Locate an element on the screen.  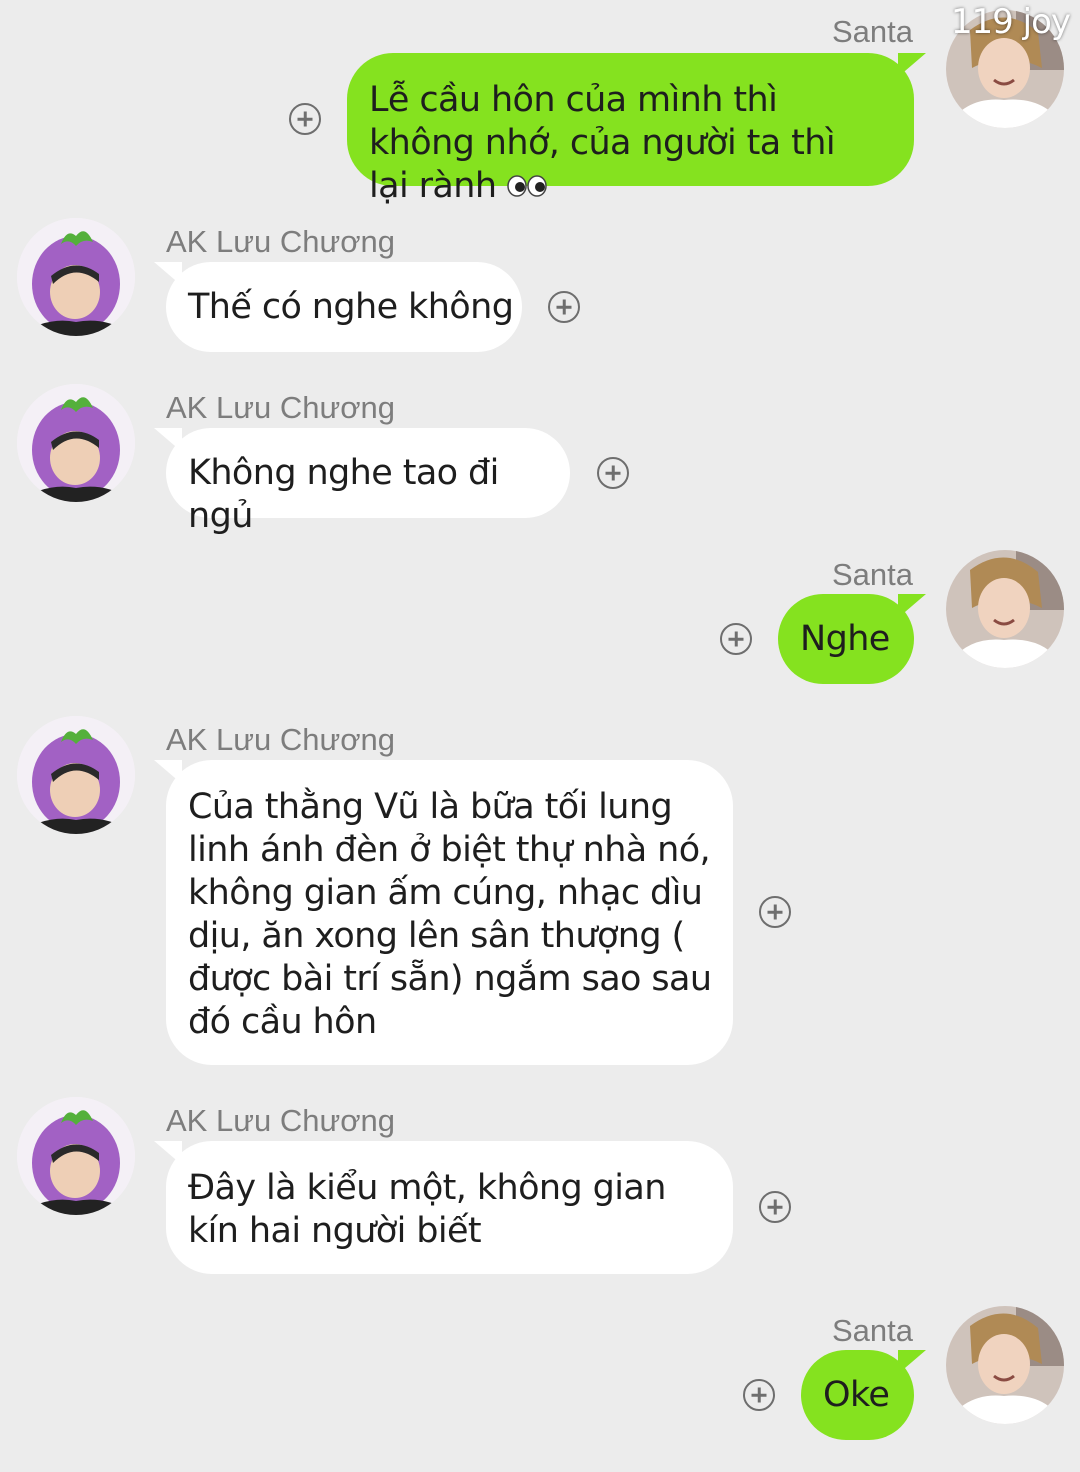
message-bubble: Thế có nghe không is located at coordinates (338, 307).